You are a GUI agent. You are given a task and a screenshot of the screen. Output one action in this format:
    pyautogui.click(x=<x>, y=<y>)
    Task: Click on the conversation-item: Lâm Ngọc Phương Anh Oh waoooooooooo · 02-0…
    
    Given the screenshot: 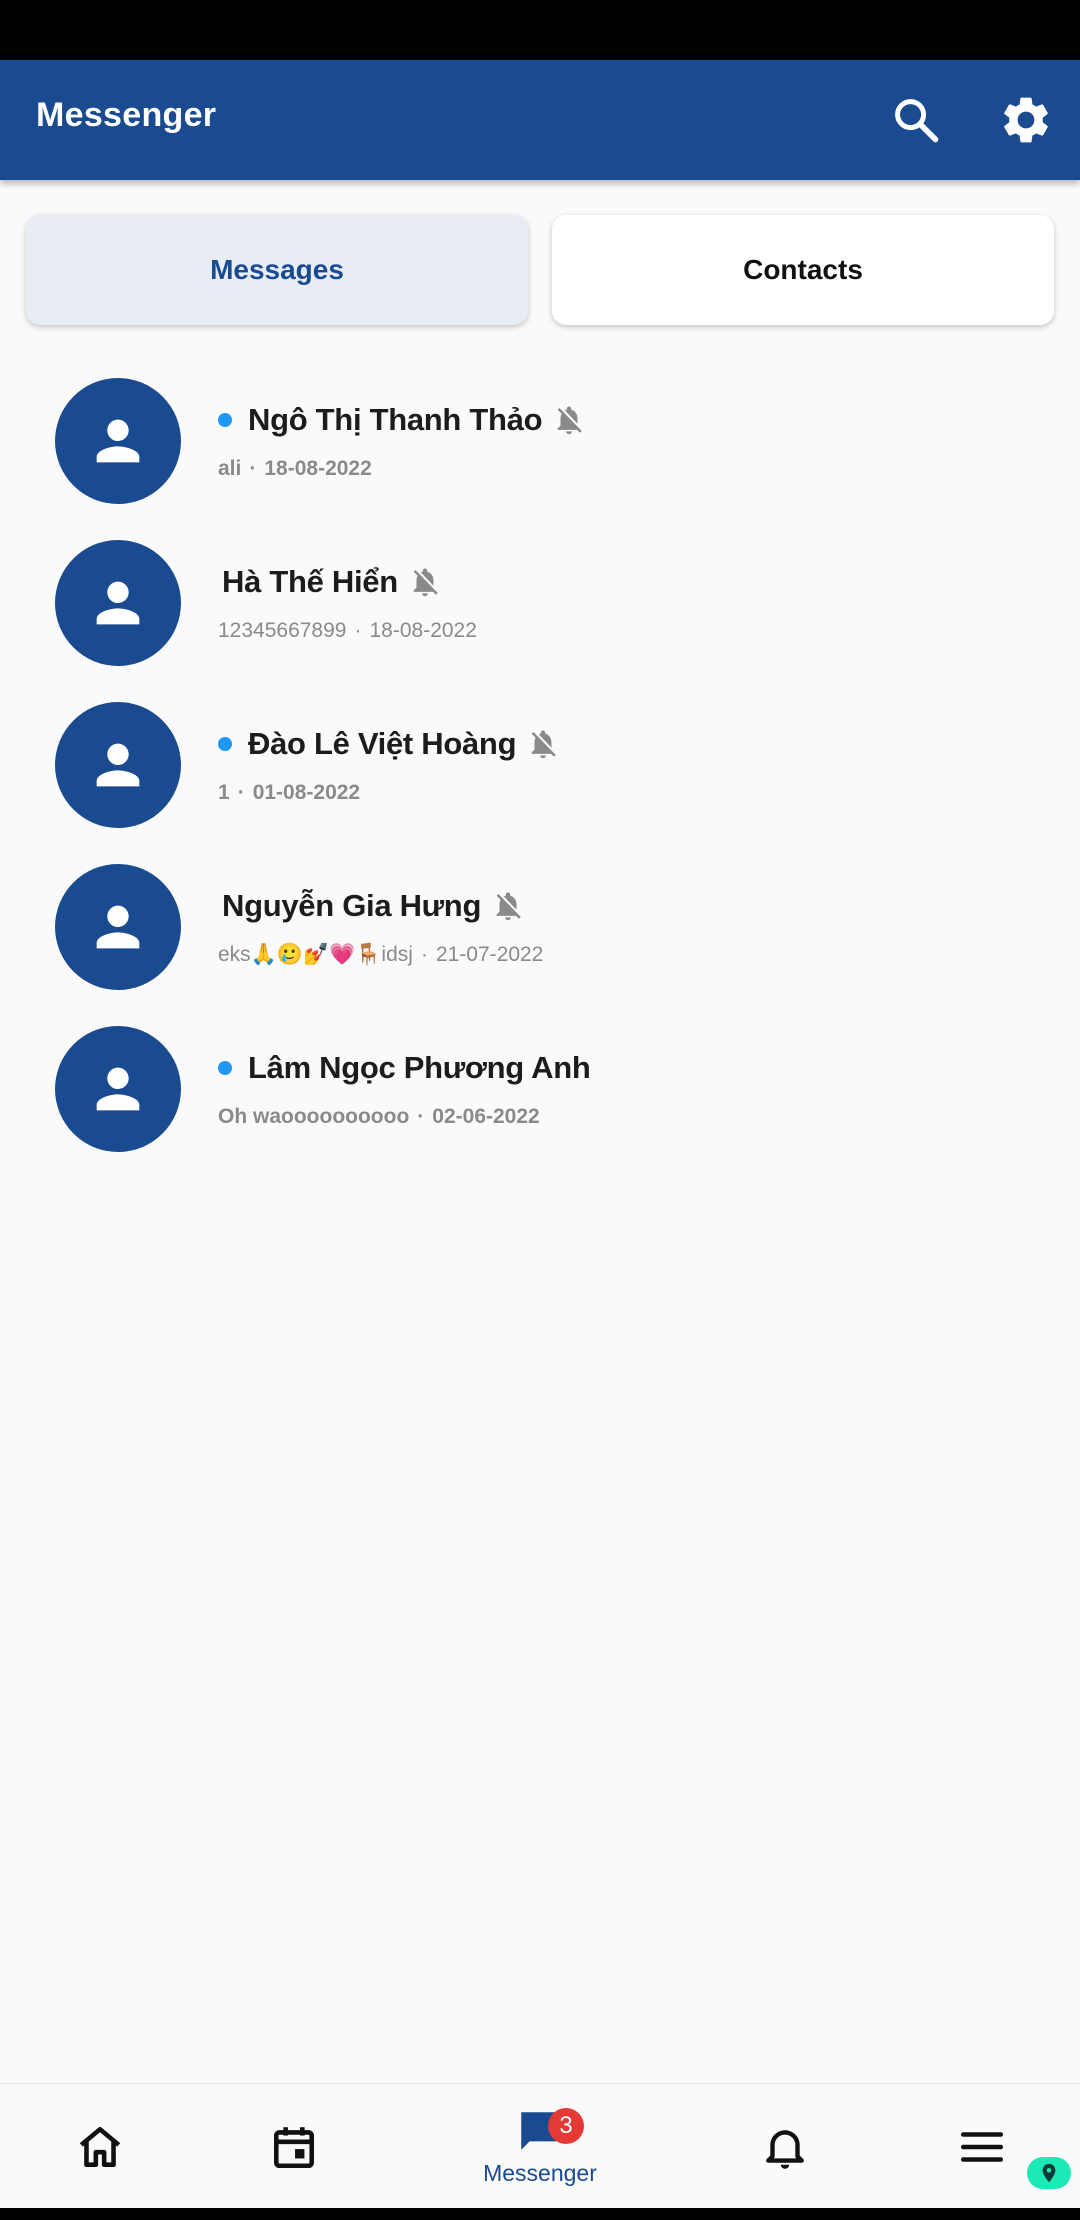 What is the action you would take?
    pyautogui.click(x=540, y=1101)
    